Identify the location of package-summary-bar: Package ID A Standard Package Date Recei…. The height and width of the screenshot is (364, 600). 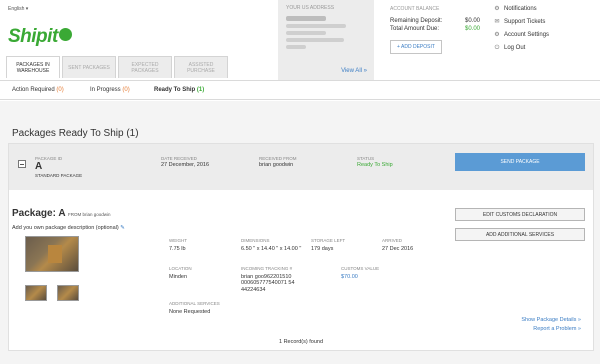
(301, 167).